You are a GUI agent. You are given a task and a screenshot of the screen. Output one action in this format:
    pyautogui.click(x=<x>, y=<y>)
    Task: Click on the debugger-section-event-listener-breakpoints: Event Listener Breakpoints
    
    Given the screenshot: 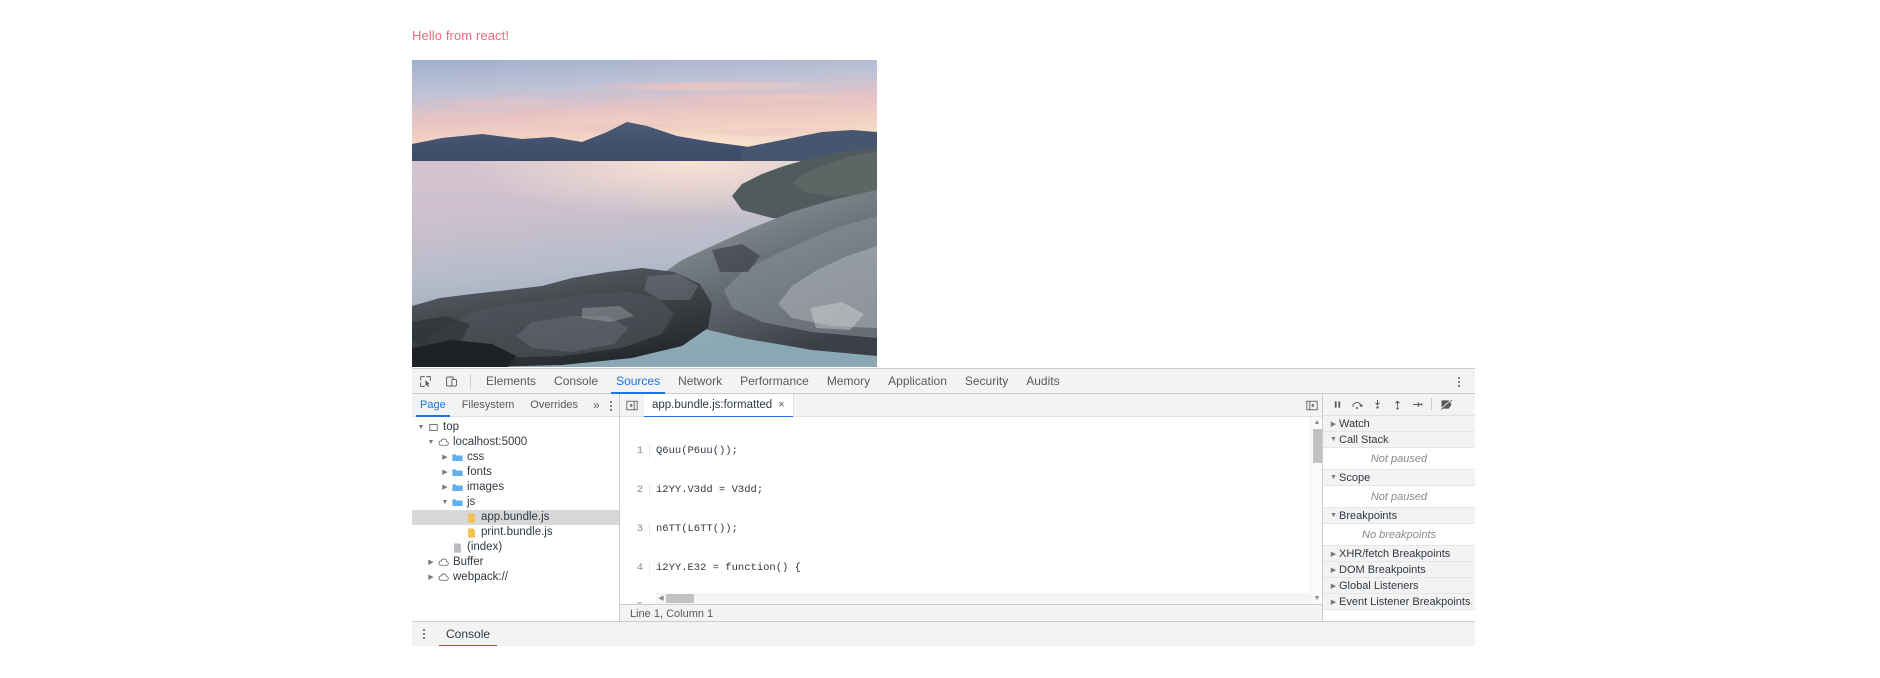 What is the action you would take?
    pyautogui.click(x=1399, y=602)
    